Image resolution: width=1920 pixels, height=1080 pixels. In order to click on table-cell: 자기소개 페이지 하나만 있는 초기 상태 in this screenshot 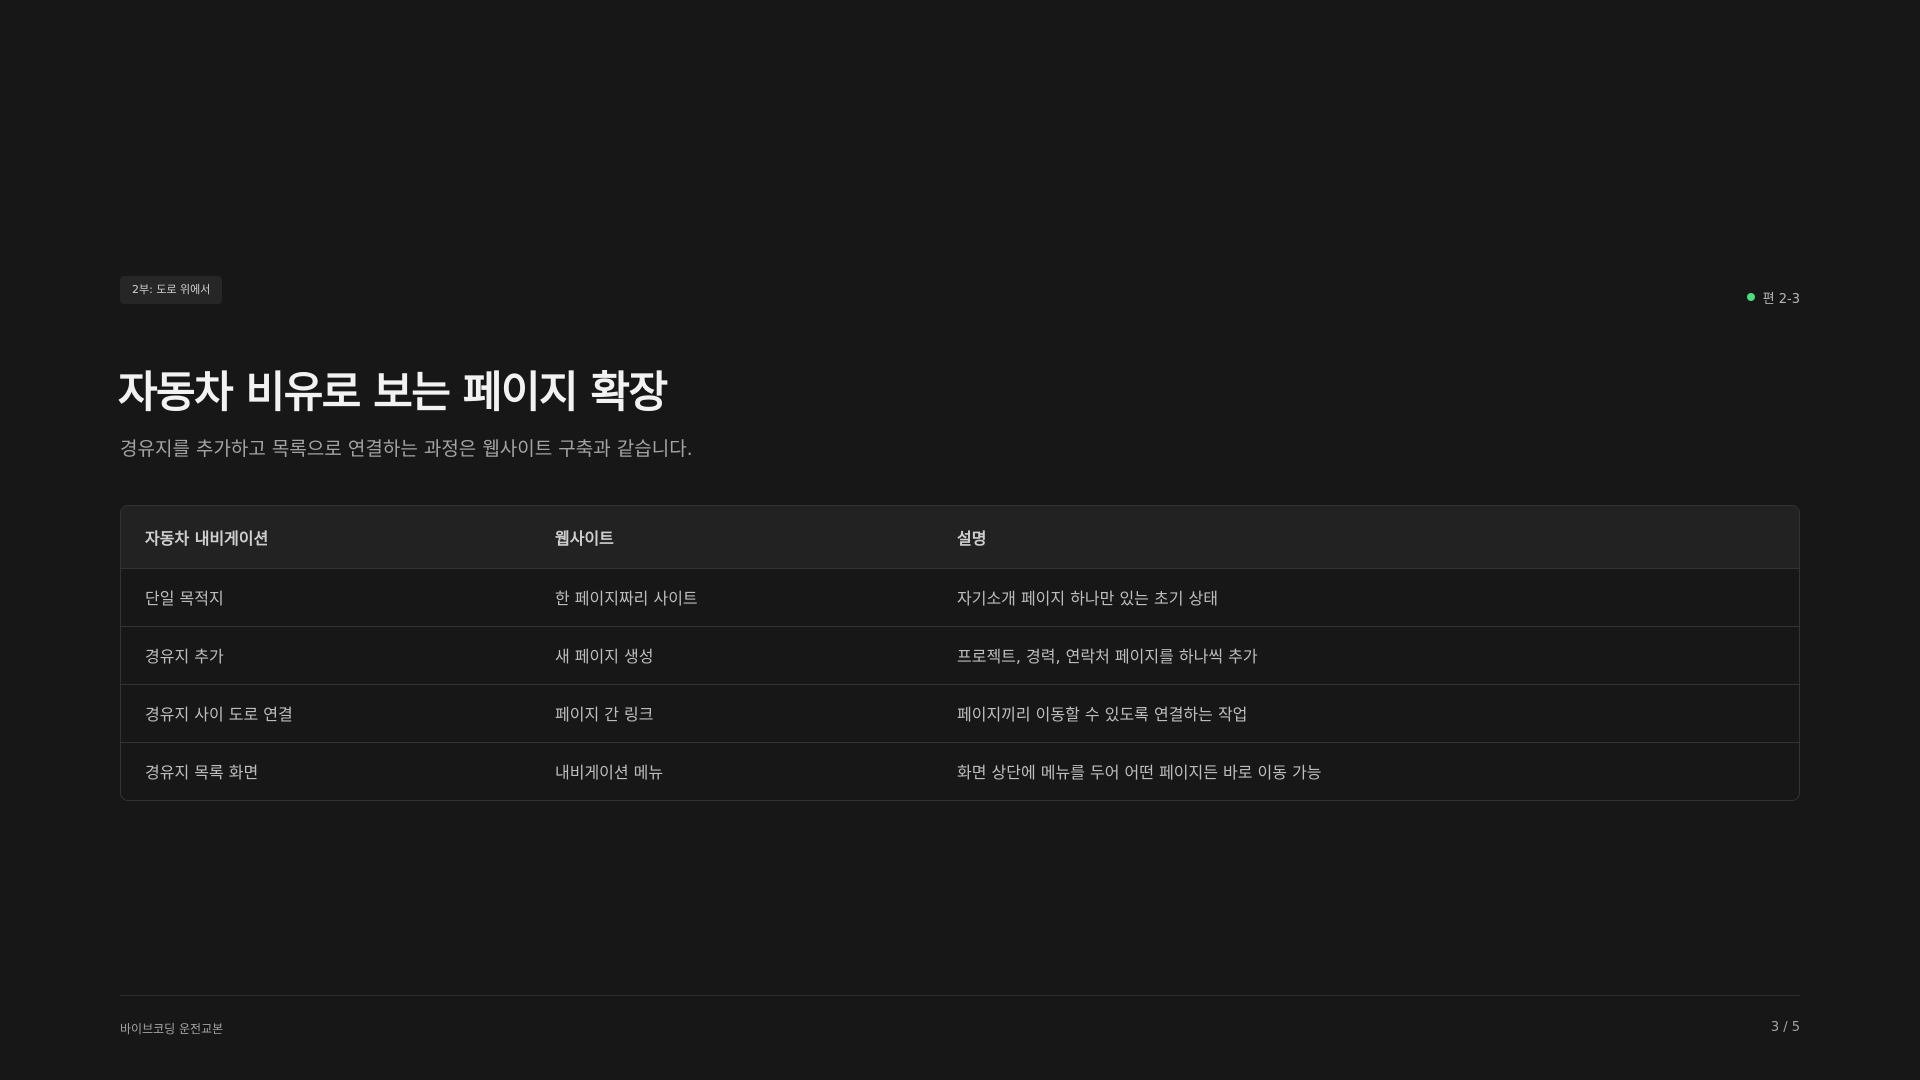, I will do `click(1087, 598)`.